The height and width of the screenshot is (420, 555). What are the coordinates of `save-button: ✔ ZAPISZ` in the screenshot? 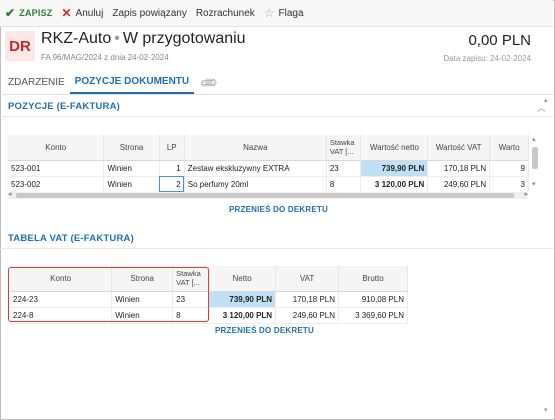 It's located at (28, 13).